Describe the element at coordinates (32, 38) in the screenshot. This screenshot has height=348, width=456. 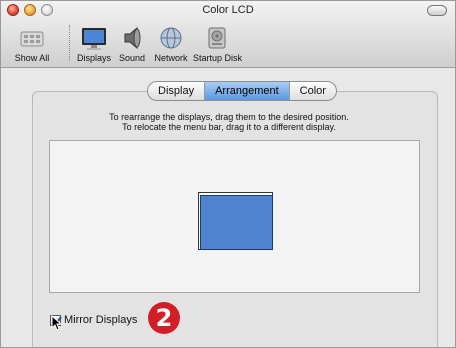
I see `show-all-icon` at that location.